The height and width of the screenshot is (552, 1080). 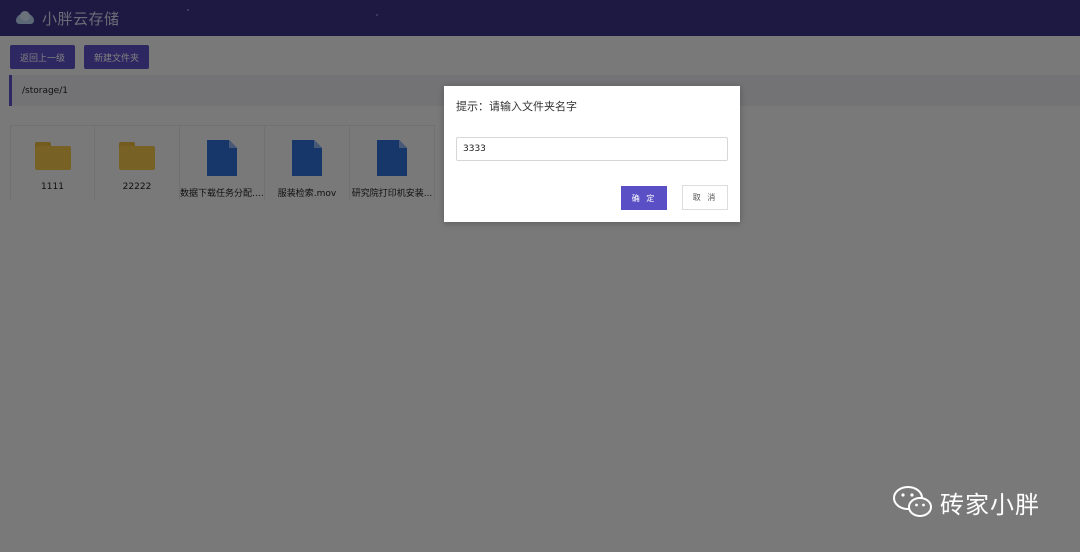 I want to click on watermark-text: 砖家小胖, so click(x=990, y=504).